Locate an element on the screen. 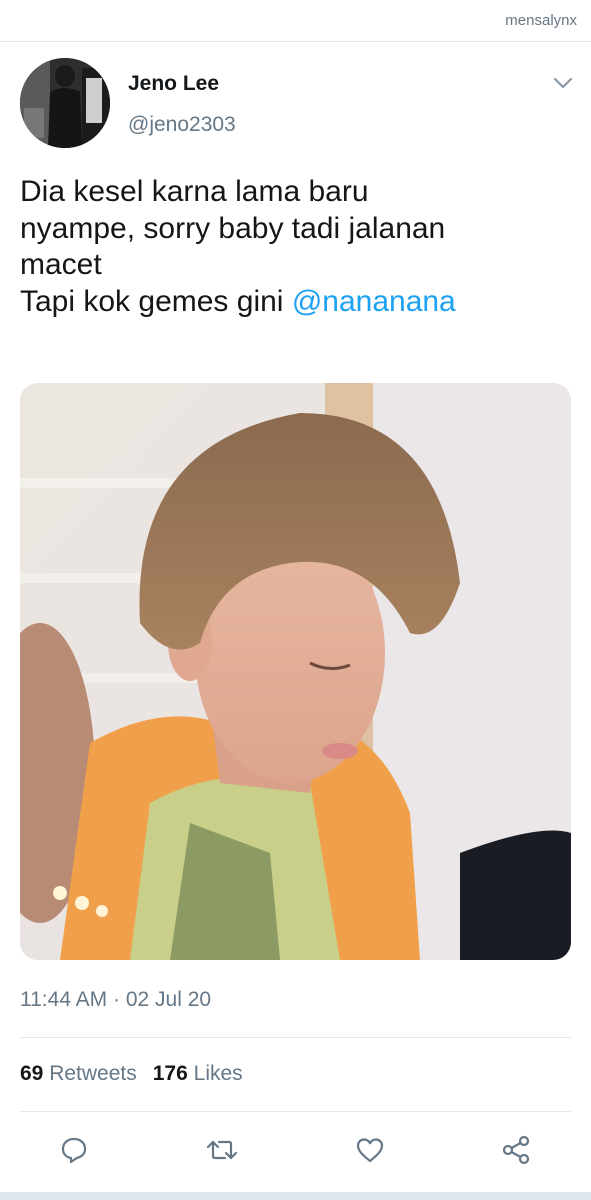 This screenshot has height=1200, width=591. bottom-bar is located at coordinates (295, 1196).